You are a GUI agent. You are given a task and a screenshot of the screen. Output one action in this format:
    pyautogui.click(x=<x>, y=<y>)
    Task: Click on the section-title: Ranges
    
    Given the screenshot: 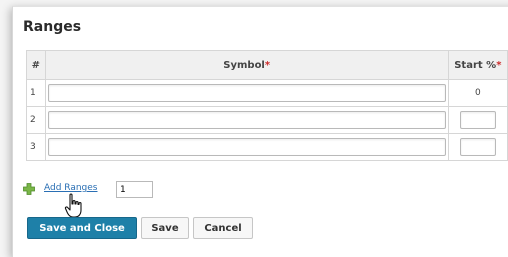 What is the action you would take?
    pyautogui.click(x=52, y=27)
    